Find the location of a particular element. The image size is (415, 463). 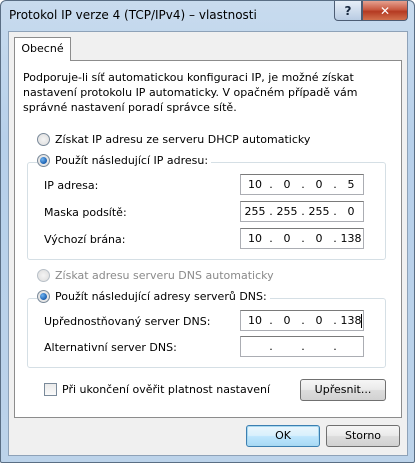

ip-octet: 138 is located at coordinates (351, 238).